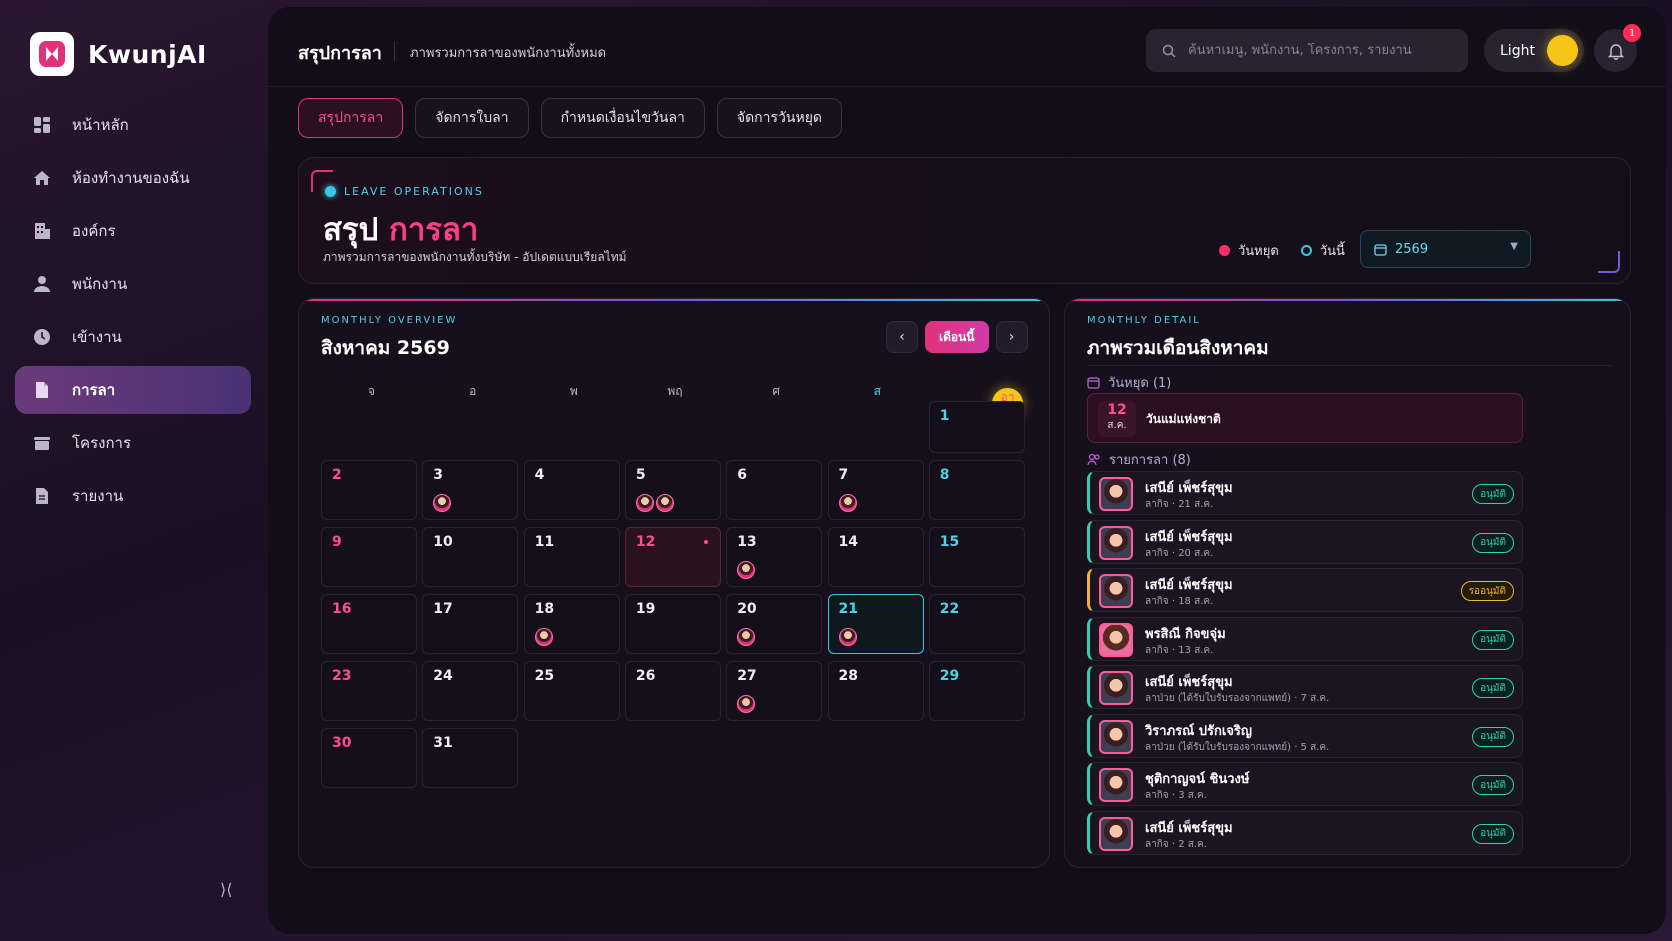 The height and width of the screenshot is (941, 1672). Describe the element at coordinates (957, 337) in the screenshot. I see `current-month-button: เดือนนี้` at that location.